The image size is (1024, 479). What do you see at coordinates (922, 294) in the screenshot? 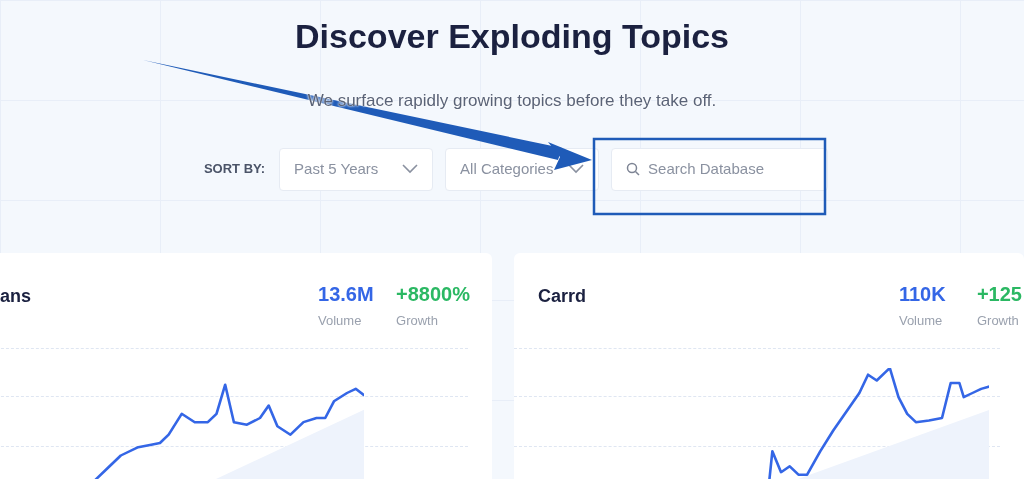
I see `volume-value: 110K` at bounding box center [922, 294].